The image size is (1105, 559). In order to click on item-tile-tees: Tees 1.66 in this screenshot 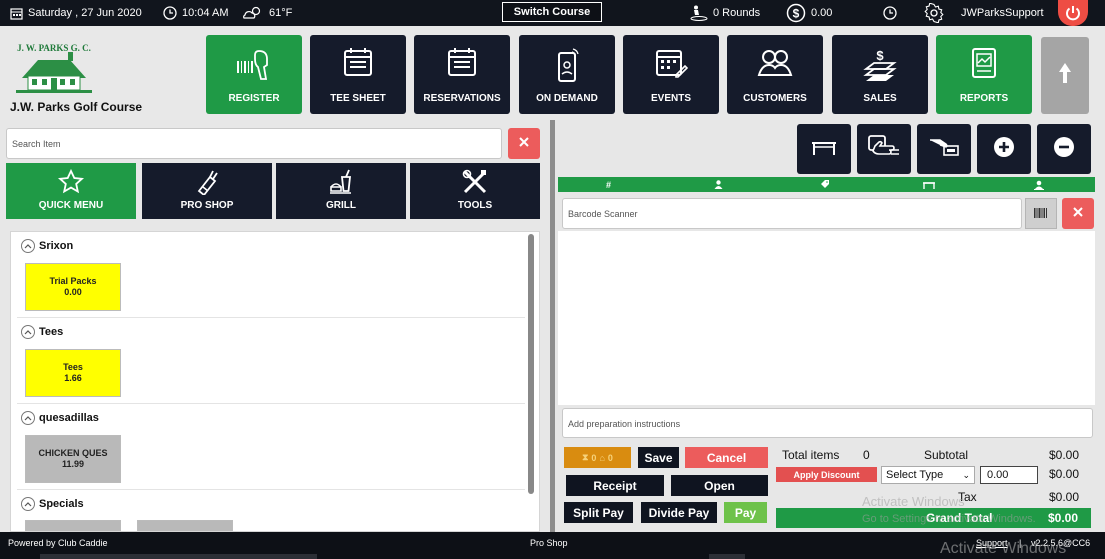, I will do `click(73, 373)`.